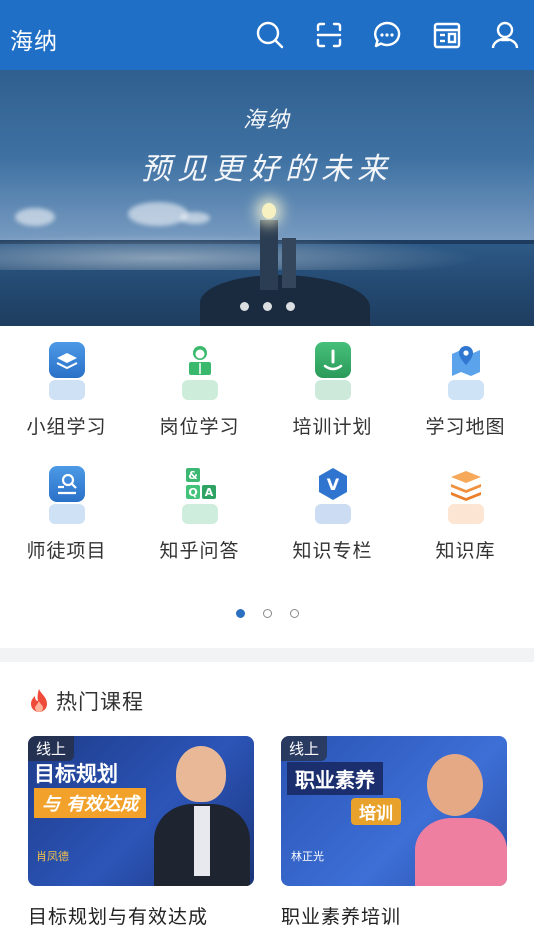 The image size is (534, 950). What do you see at coordinates (267, 655) in the screenshot?
I see `section-divider` at bounding box center [267, 655].